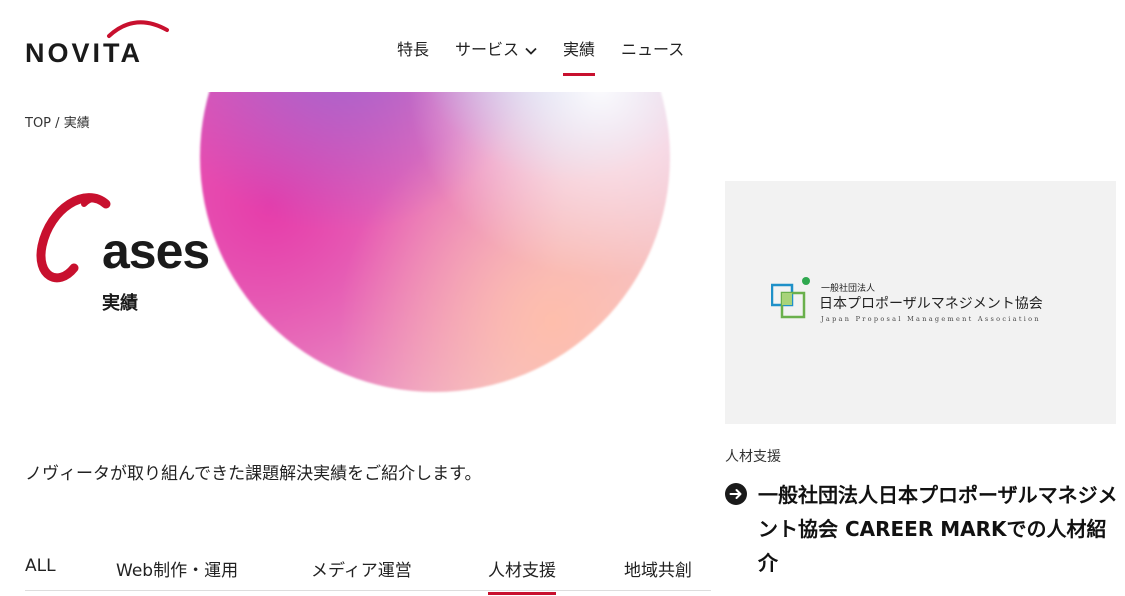 The width and height of the screenshot is (1125, 596). I want to click on org-name-en: Japan Proposal Management Association, so click(931, 319).